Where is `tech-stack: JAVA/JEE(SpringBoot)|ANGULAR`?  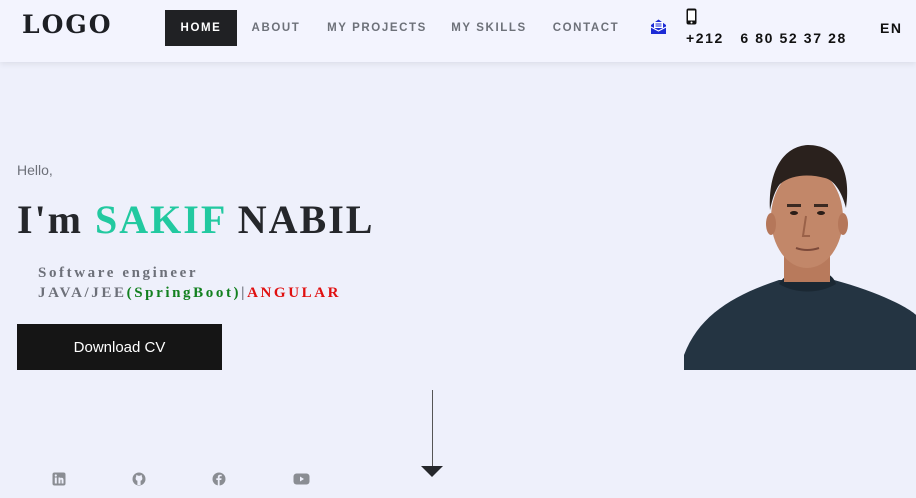 tech-stack: JAVA/JEE(SpringBoot)|ANGULAR is located at coordinates (189, 293).